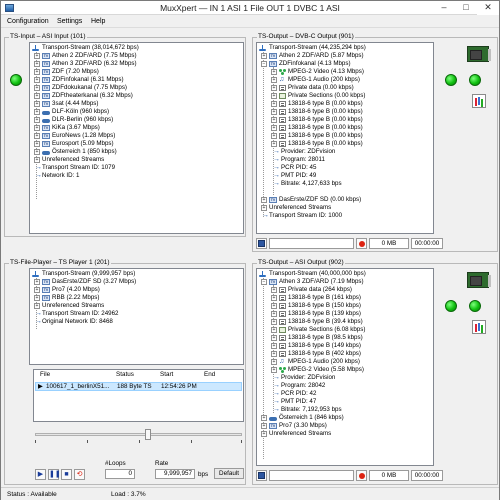  Describe the element at coordinates (148, 434) in the screenshot. I see `position-slider-thumb` at that location.